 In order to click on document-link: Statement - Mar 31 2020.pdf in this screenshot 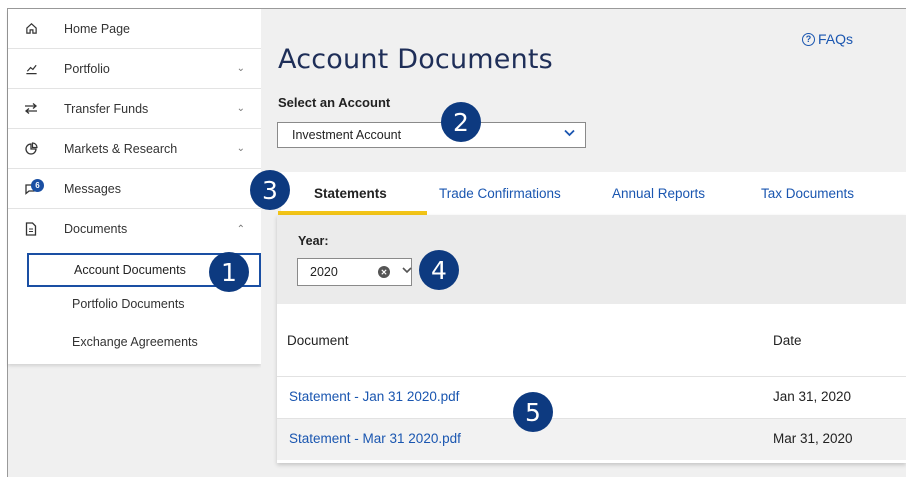, I will do `click(375, 438)`.